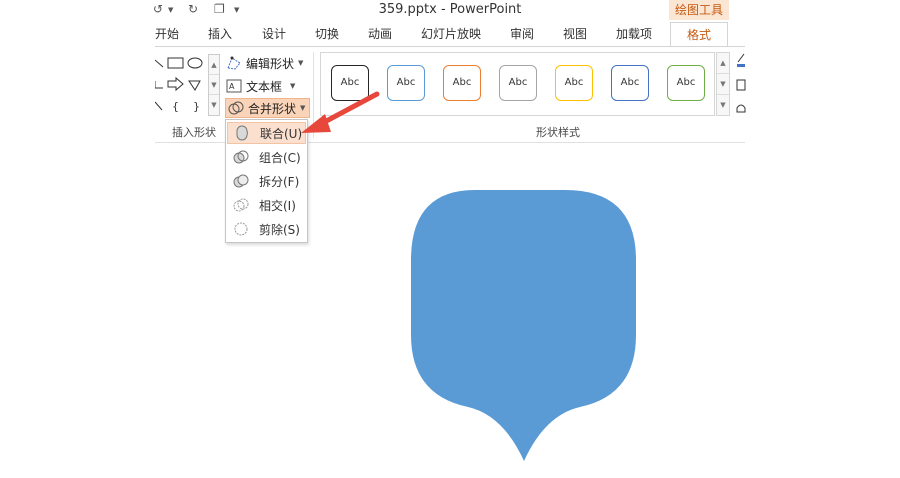 This screenshot has width=900, height=478. I want to click on menu-item-fragment: 拆分(F), so click(266, 181).